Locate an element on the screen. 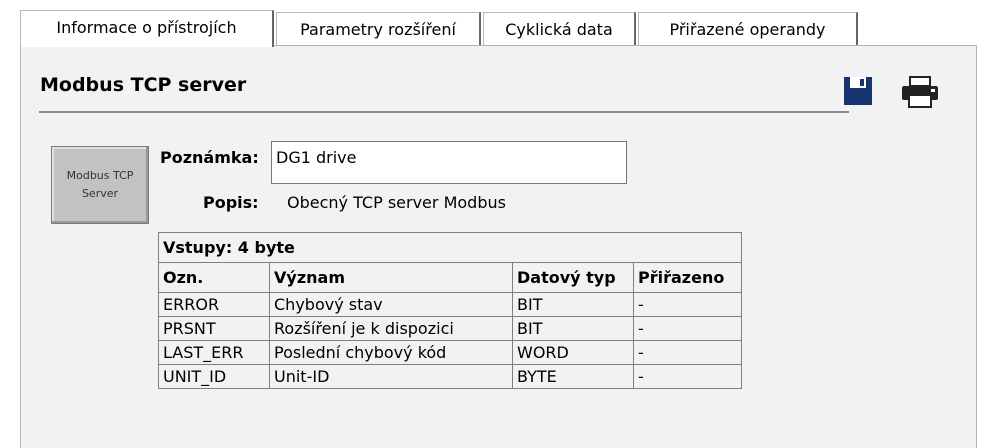 The width and height of the screenshot is (997, 448). cell-name: UNIT_ID is located at coordinates (214, 376).